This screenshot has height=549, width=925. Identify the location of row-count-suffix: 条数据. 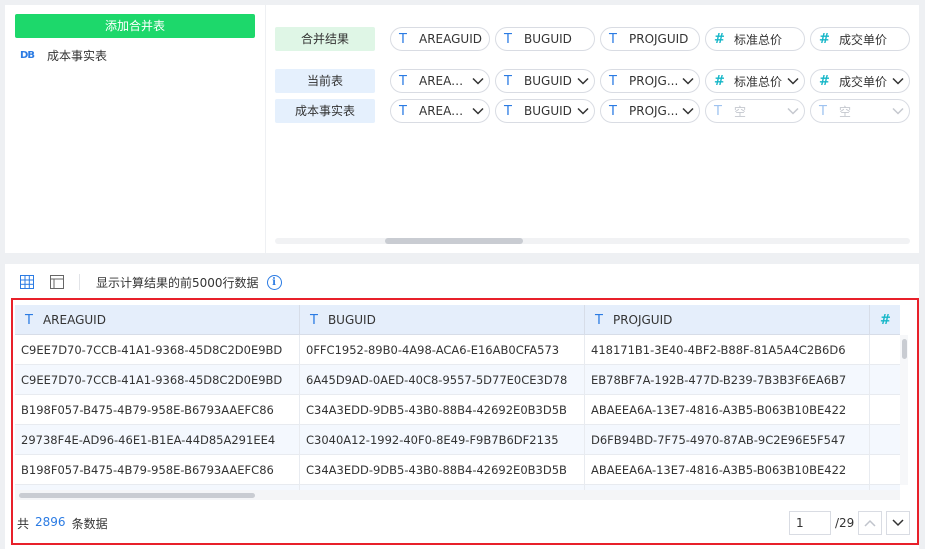
(89, 524).